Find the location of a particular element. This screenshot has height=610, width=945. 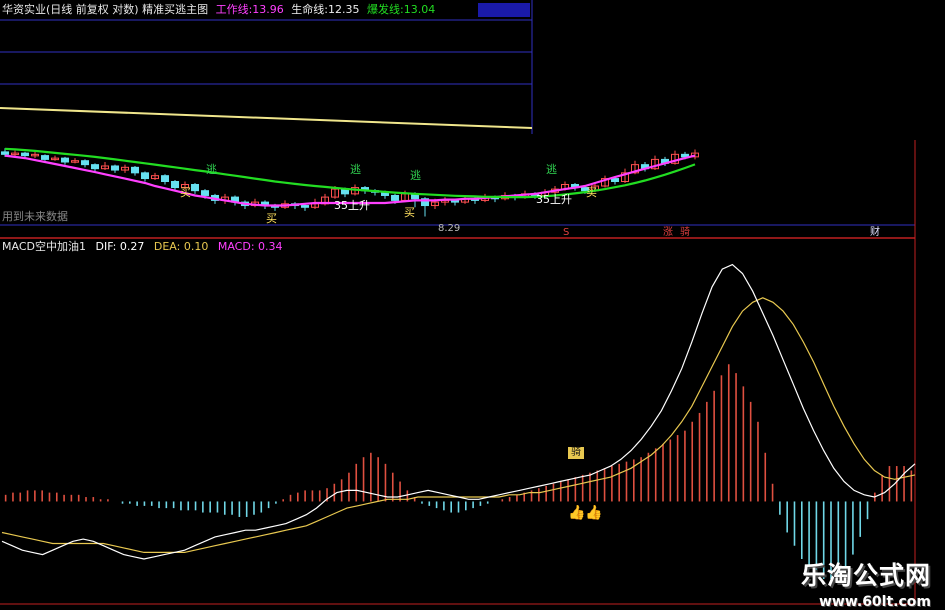

up-signal-2: 35上升 is located at coordinates (554, 199).